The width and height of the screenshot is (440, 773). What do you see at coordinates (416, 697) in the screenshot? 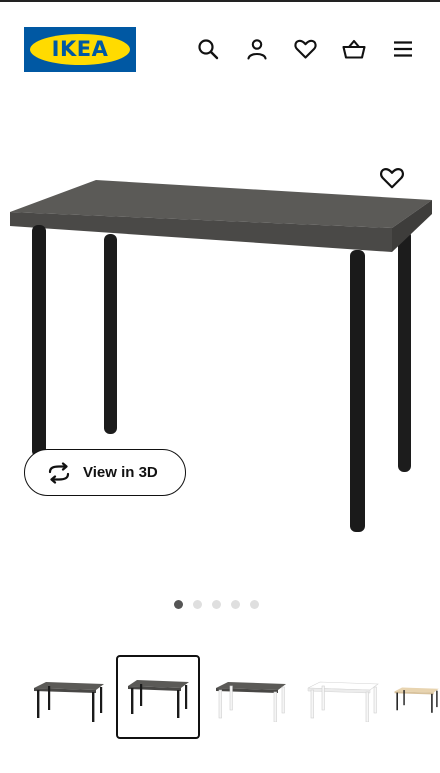
I see `thumbnail-birch-black` at bounding box center [416, 697].